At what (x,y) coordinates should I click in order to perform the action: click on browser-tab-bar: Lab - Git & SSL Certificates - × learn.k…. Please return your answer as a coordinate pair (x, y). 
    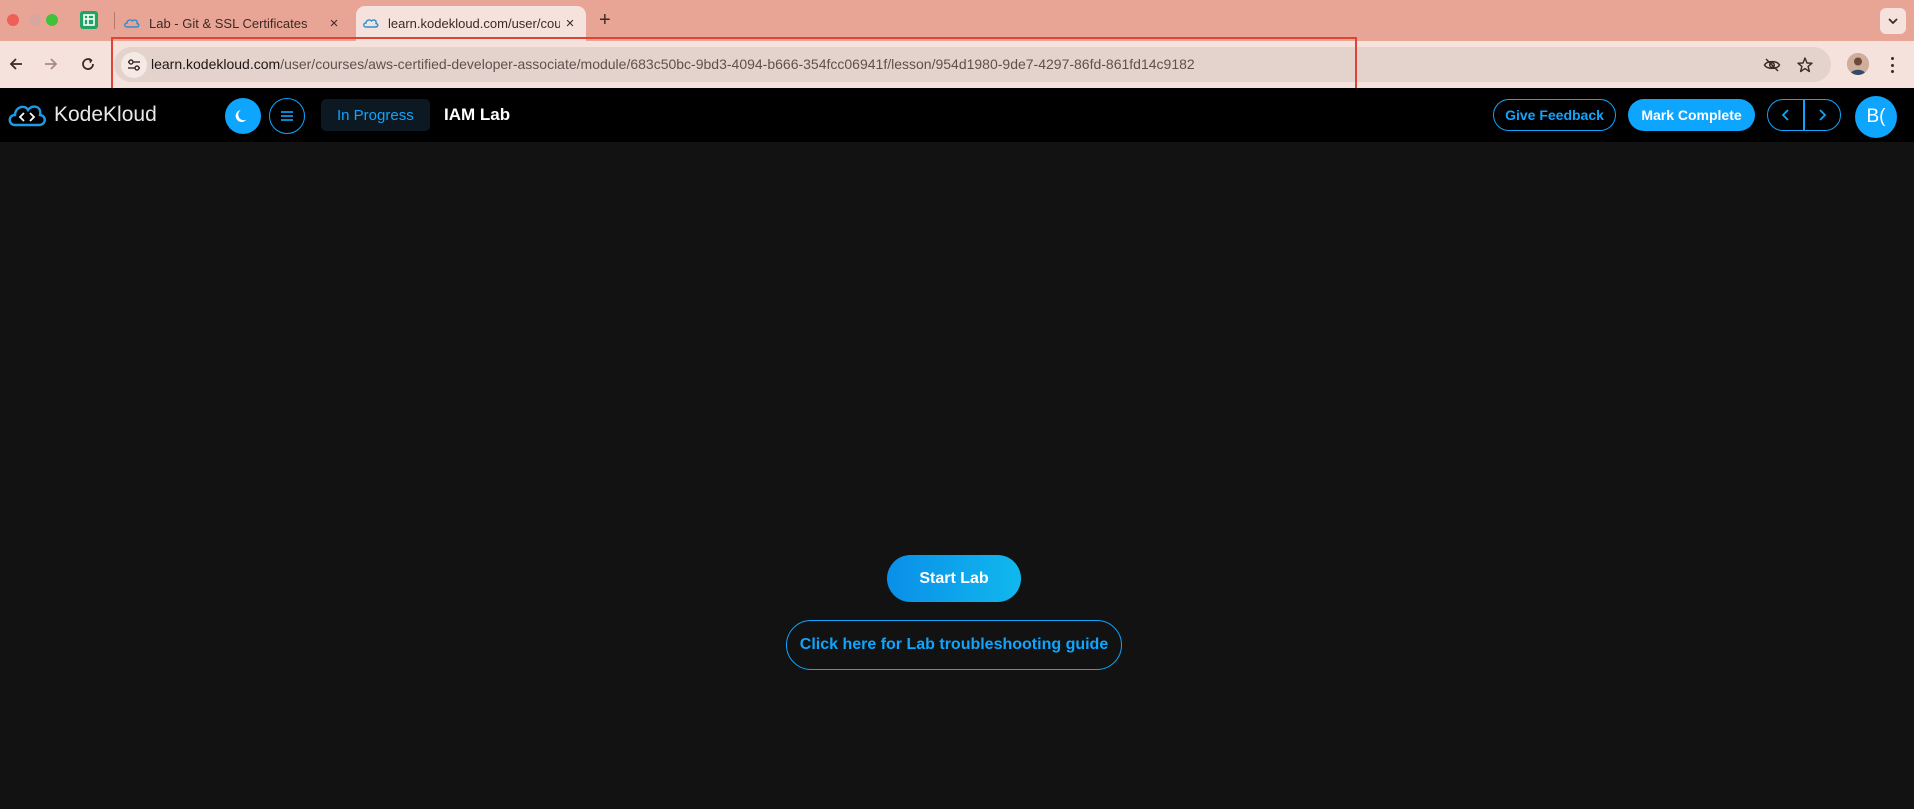
    Looking at the image, I should click on (957, 20).